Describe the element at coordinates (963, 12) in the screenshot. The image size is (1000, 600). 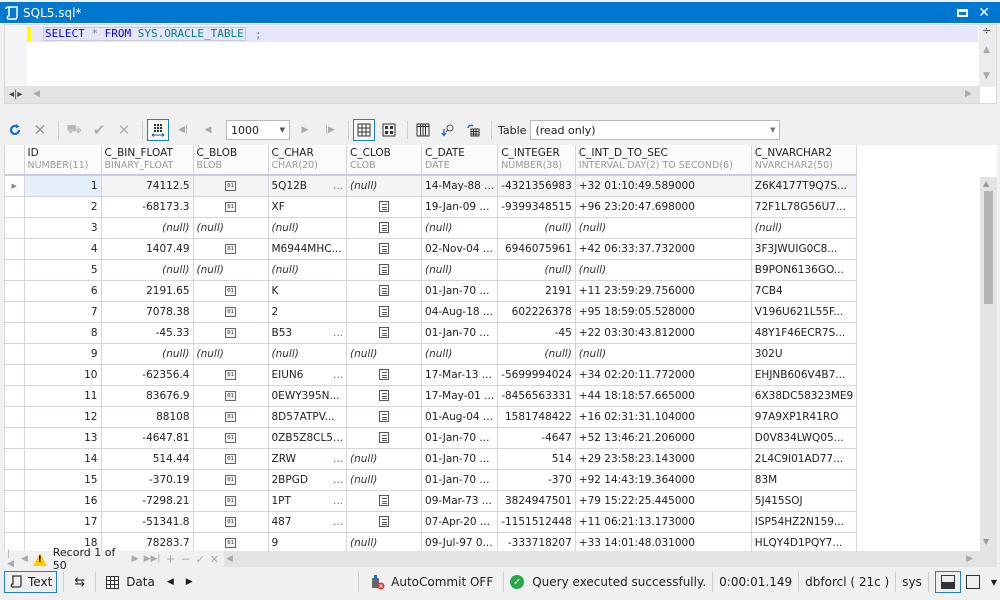
I see `maximize-icon` at that location.